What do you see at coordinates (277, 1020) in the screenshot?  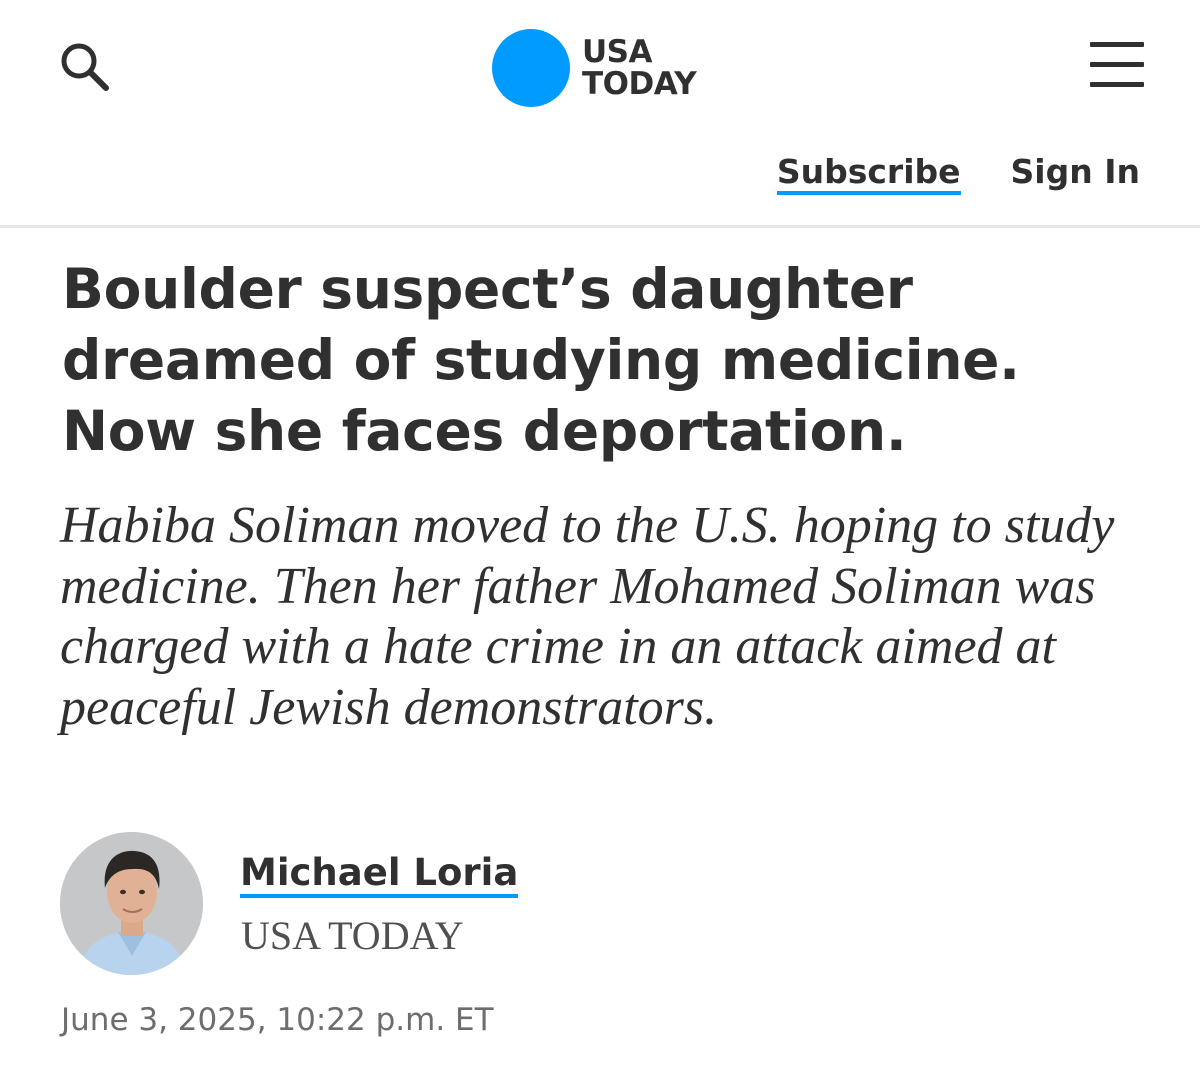 I see `publish-date: June 3, 2025, 10:22 p.m. ET` at bounding box center [277, 1020].